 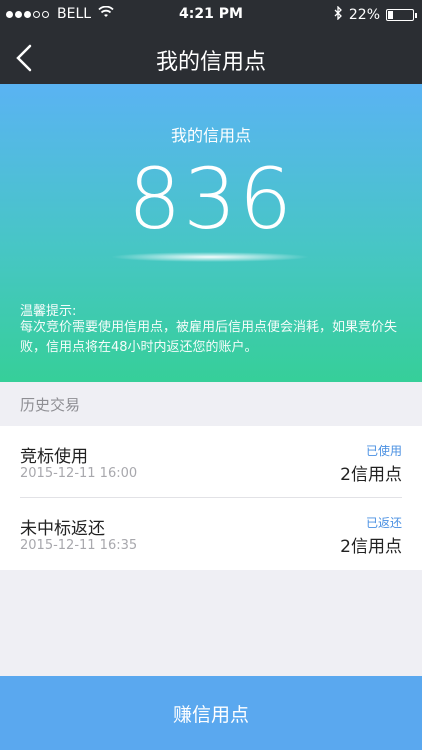 What do you see at coordinates (210, 135) in the screenshot?
I see `credit-label: 我的信用点` at bounding box center [210, 135].